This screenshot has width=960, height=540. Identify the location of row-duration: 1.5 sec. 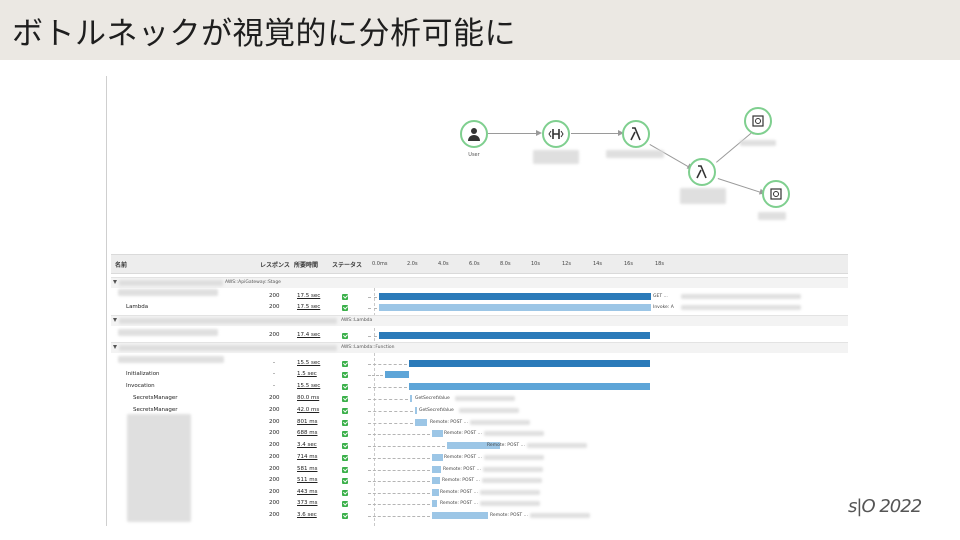
(307, 374).